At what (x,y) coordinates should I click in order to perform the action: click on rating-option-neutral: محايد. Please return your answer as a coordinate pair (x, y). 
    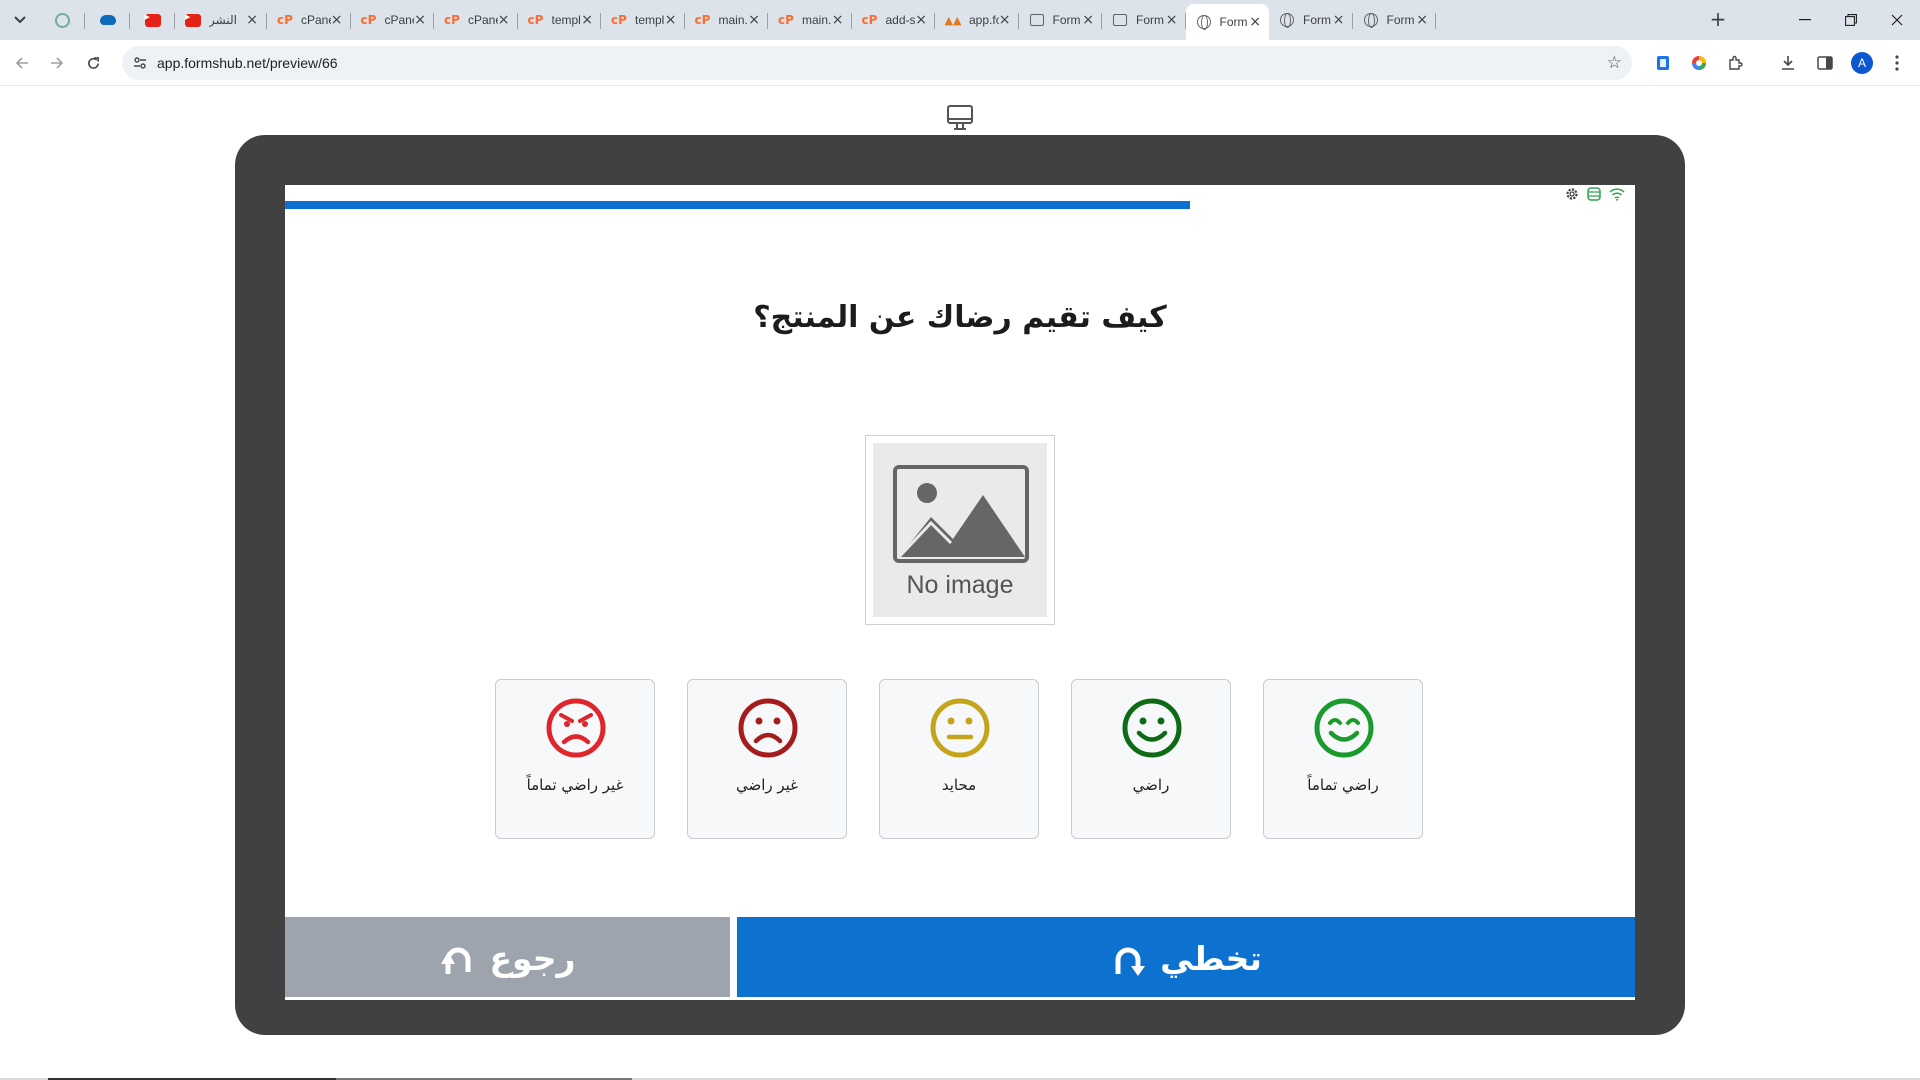
    Looking at the image, I should click on (959, 759).